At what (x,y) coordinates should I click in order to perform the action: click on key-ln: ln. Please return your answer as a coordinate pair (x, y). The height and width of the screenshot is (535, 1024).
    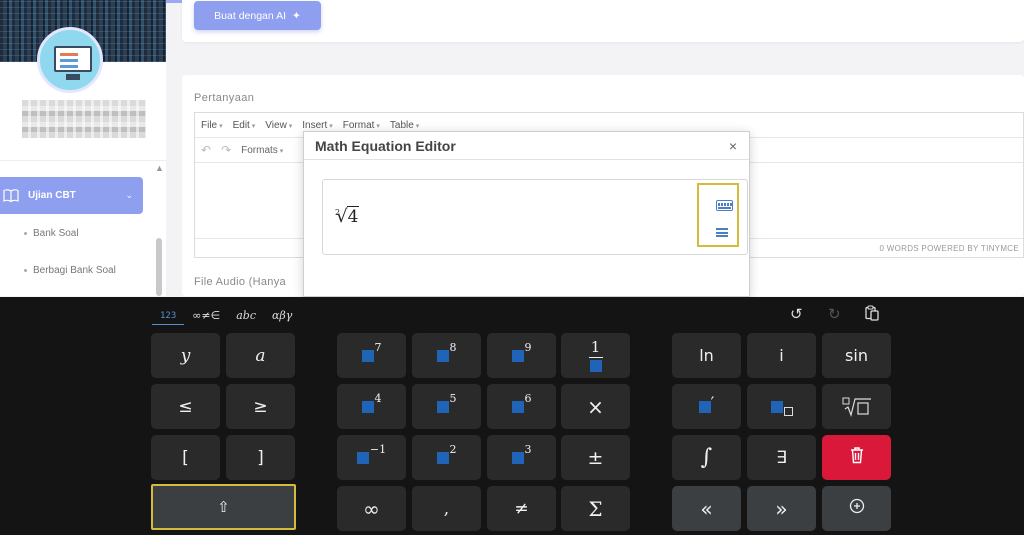
    Looking at the image, I should click on (706, 355).